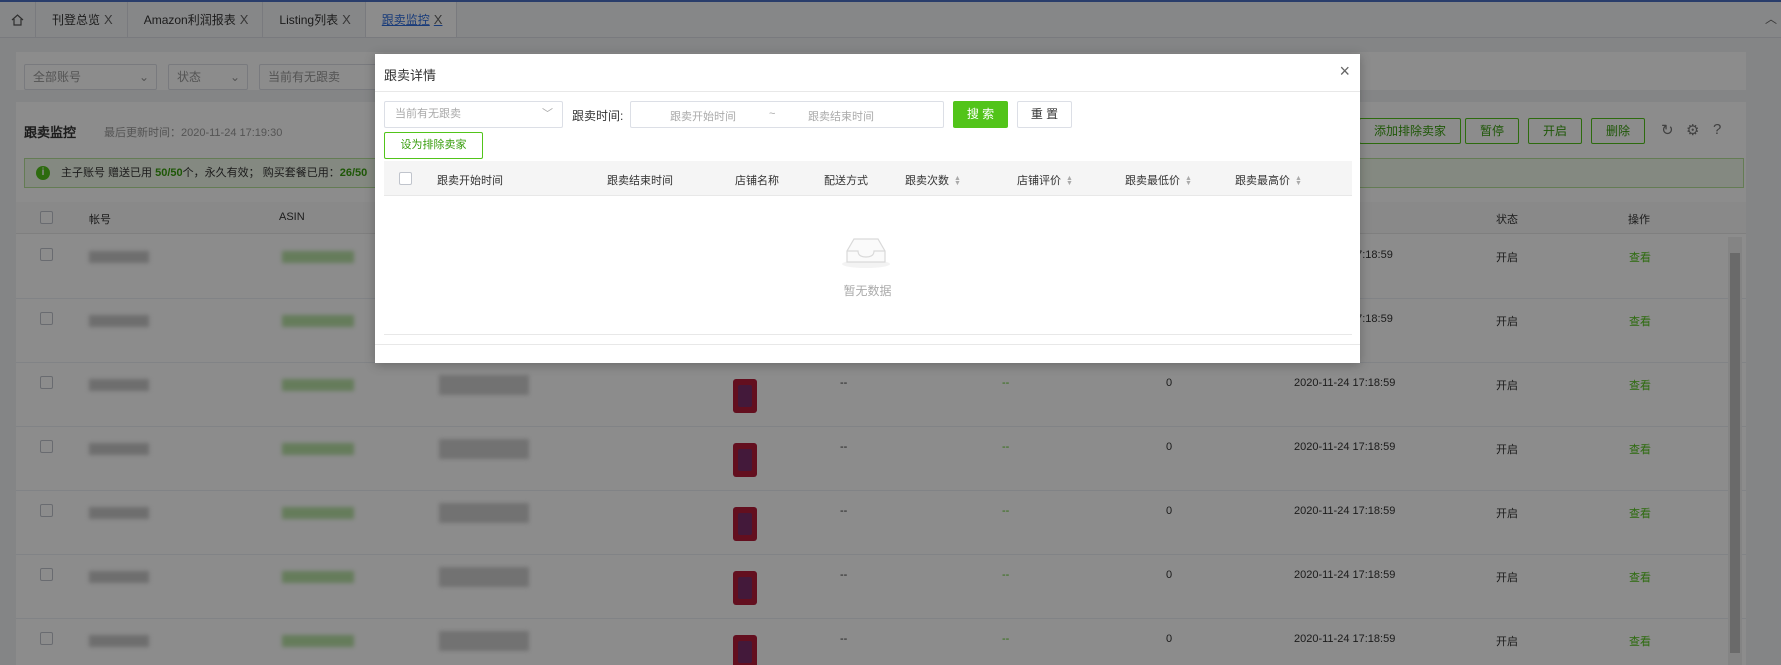 Image resolution: width=1781 pixels, height=665 pixels. I want to click on start-date-input: 跟卖开始时间, so click(703, 116).